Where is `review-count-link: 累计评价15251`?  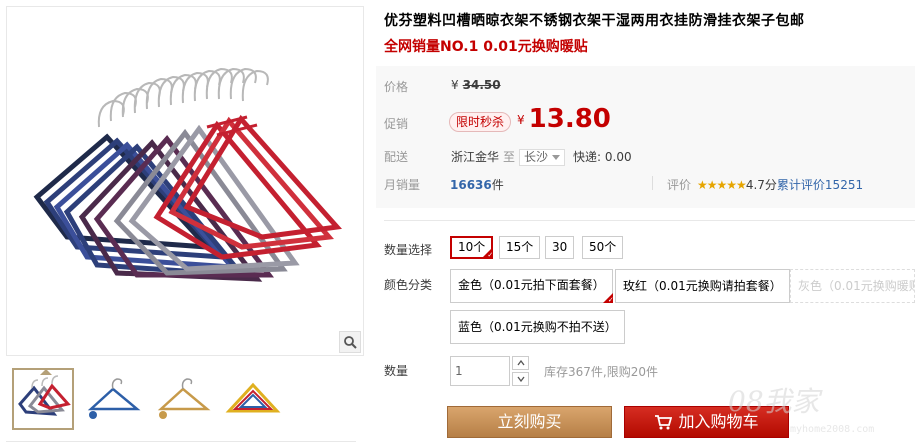
review-count-link: 累计评价15251 is located at coordinates (820, 185).